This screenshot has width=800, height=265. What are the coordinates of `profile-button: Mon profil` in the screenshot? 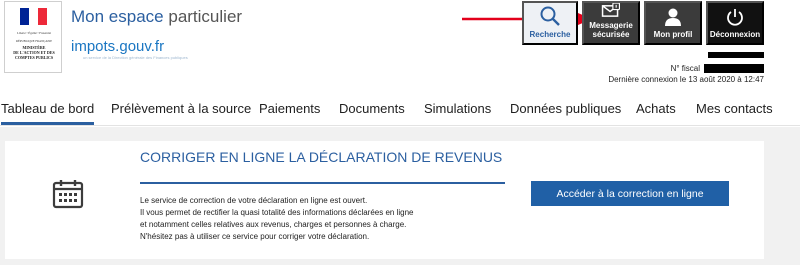 It's located at (673, 23).